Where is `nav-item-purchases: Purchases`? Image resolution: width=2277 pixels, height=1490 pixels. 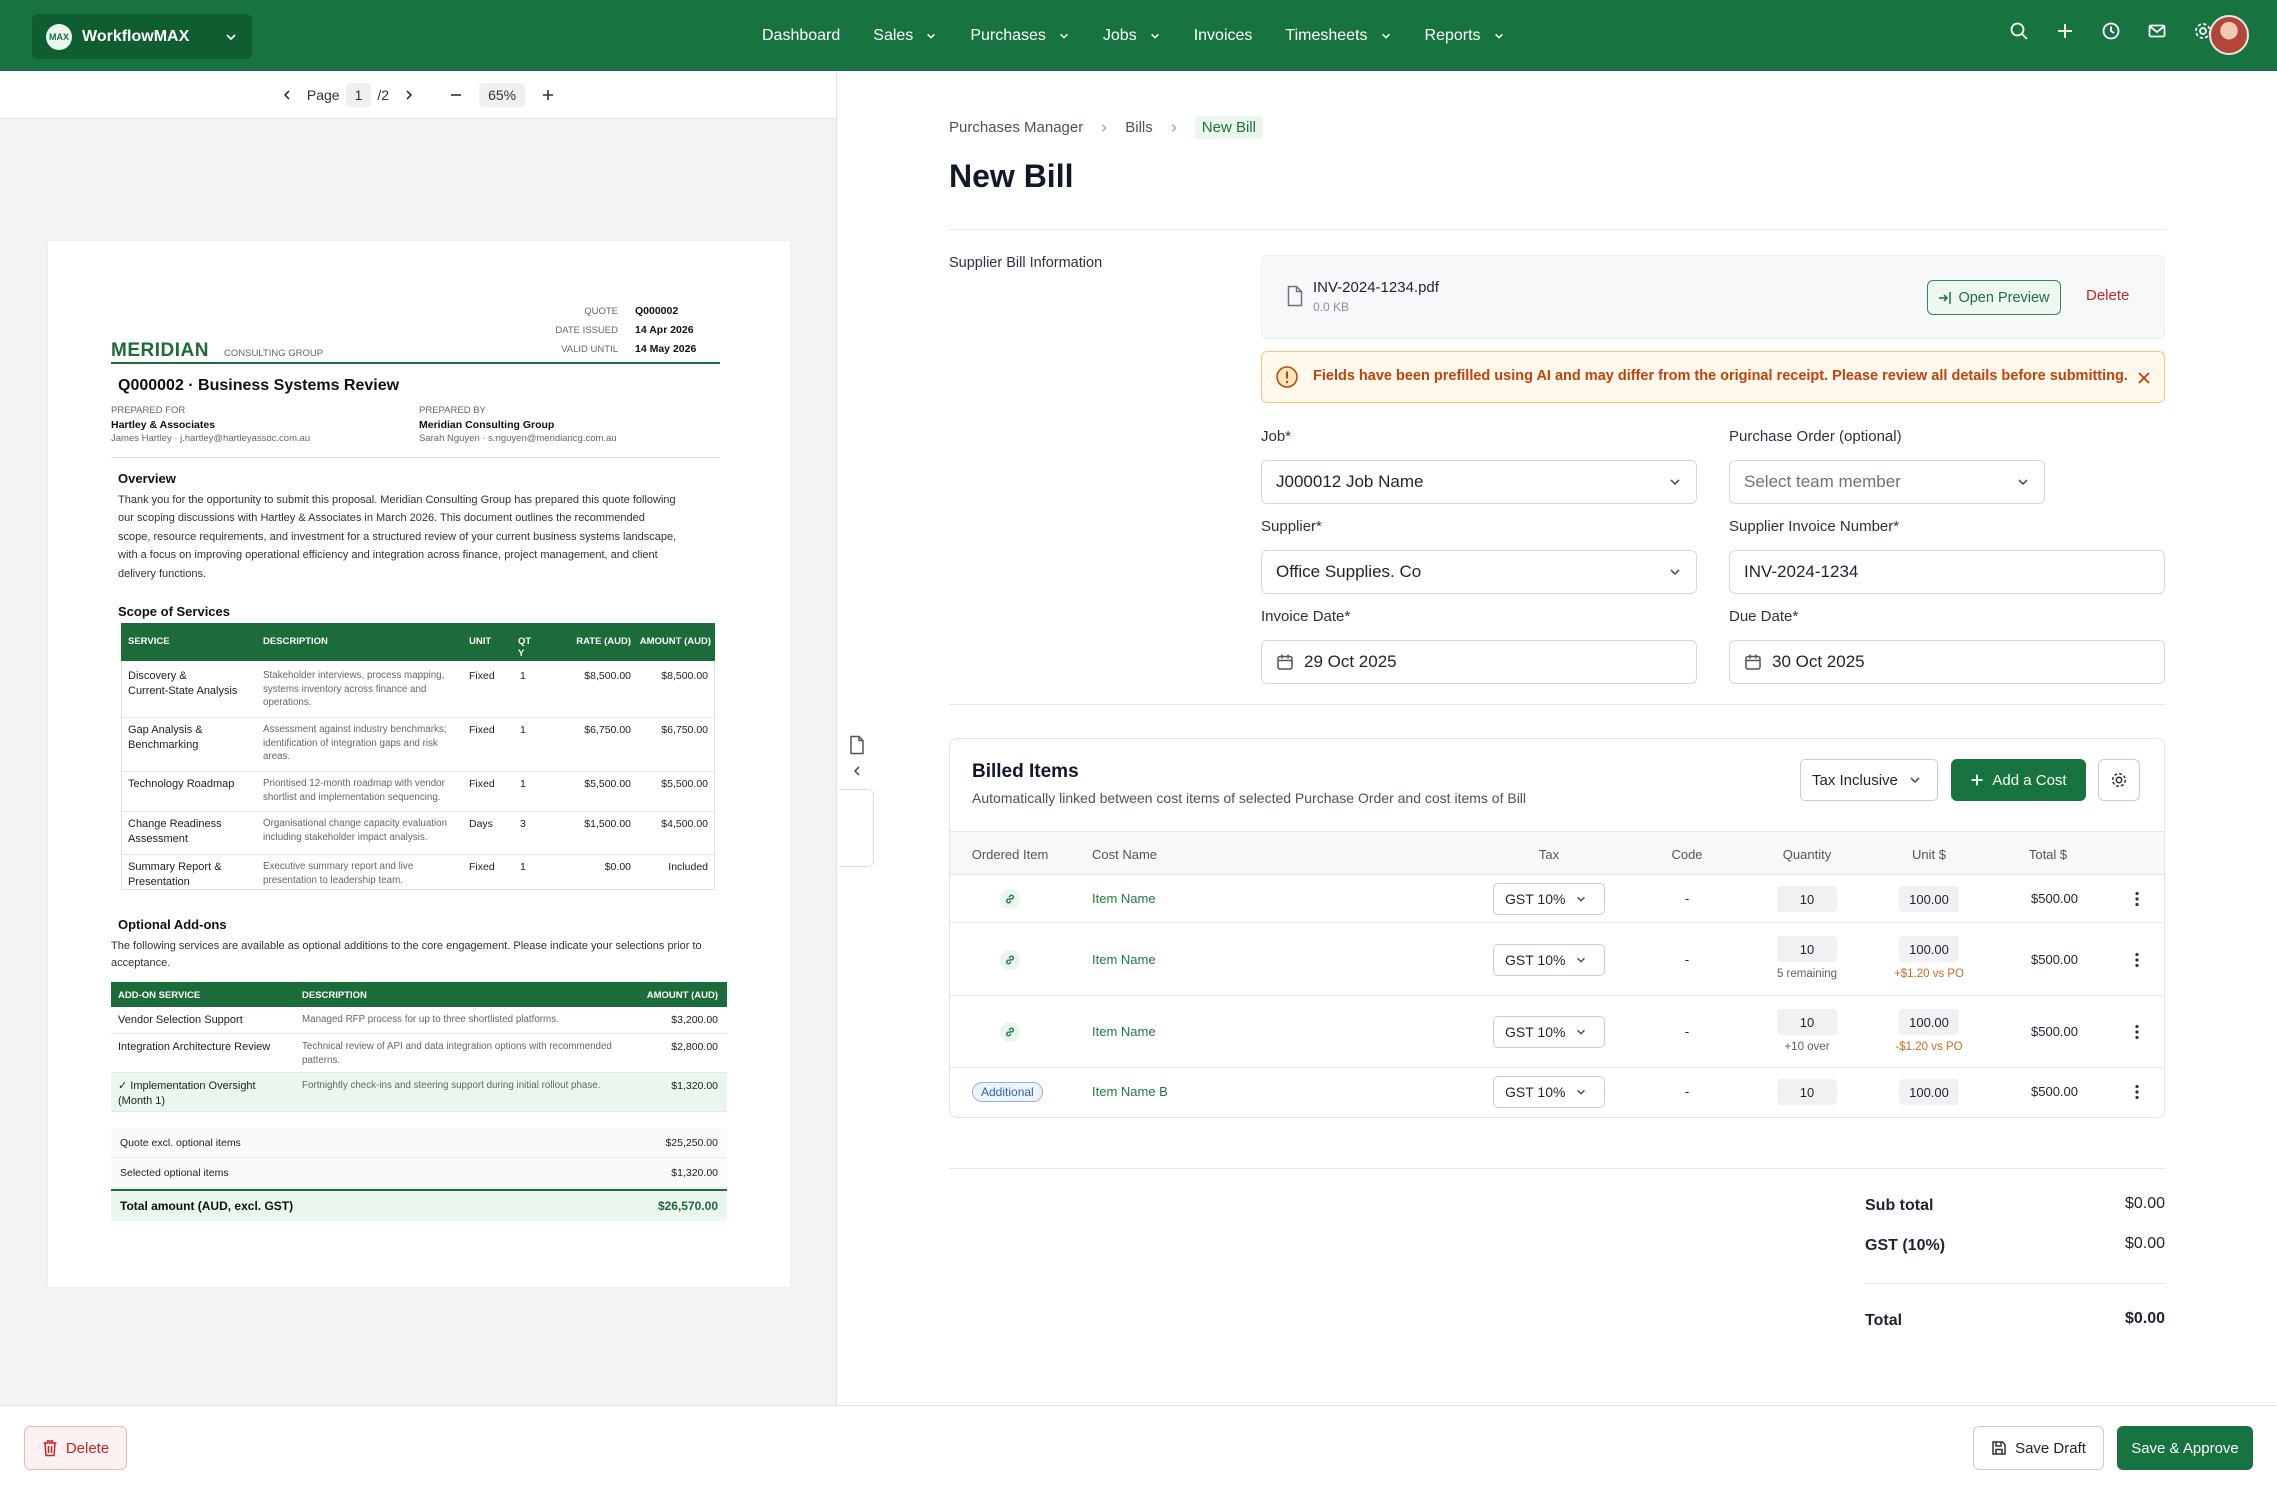
nav-item-purchases: Purchases is located at coordinates (1020, 36).